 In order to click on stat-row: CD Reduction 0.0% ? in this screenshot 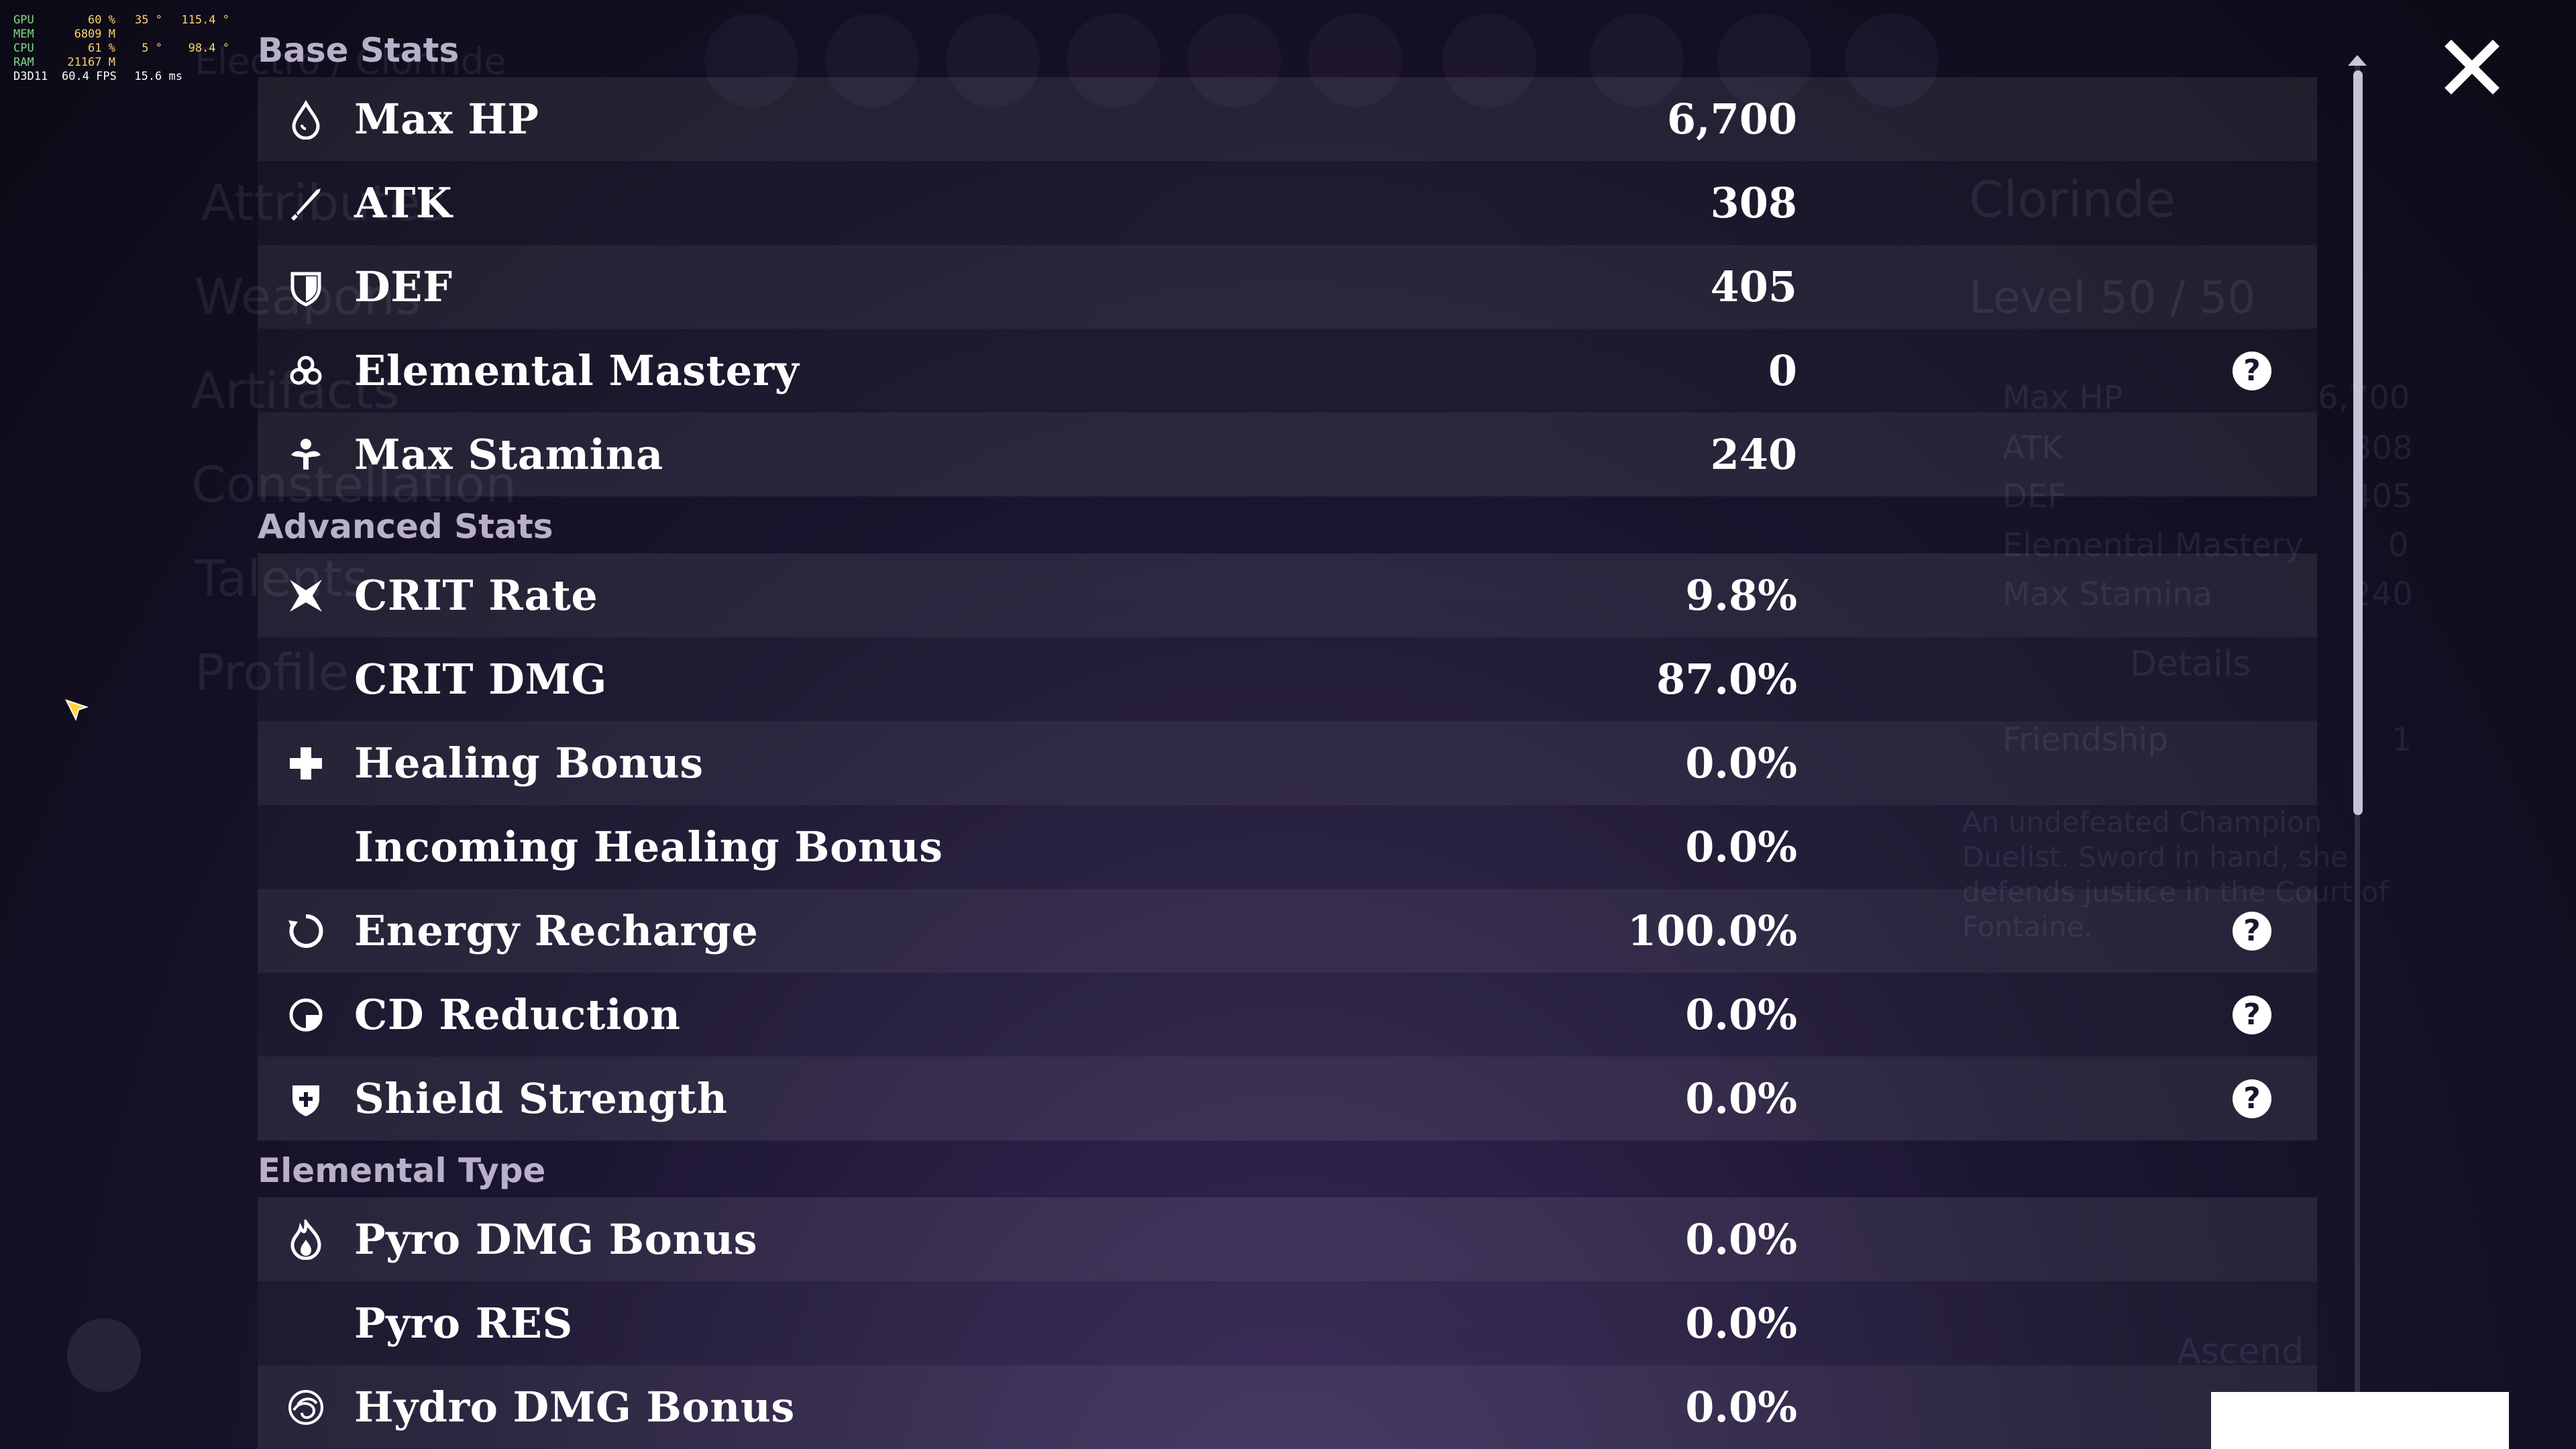, I will do `click(1287, 1015)`.